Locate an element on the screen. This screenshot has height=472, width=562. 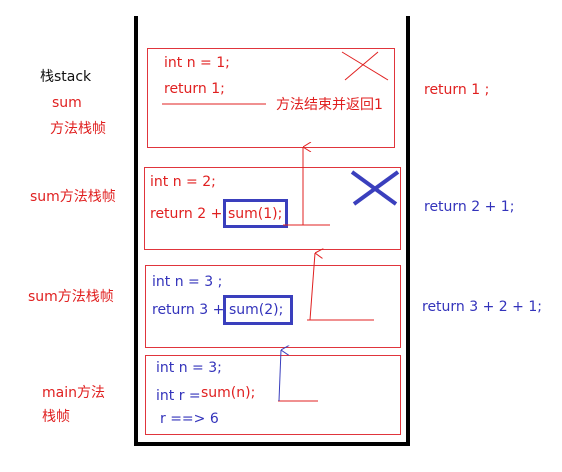
frame2-cross-icon is located at coordinates (375, 188).